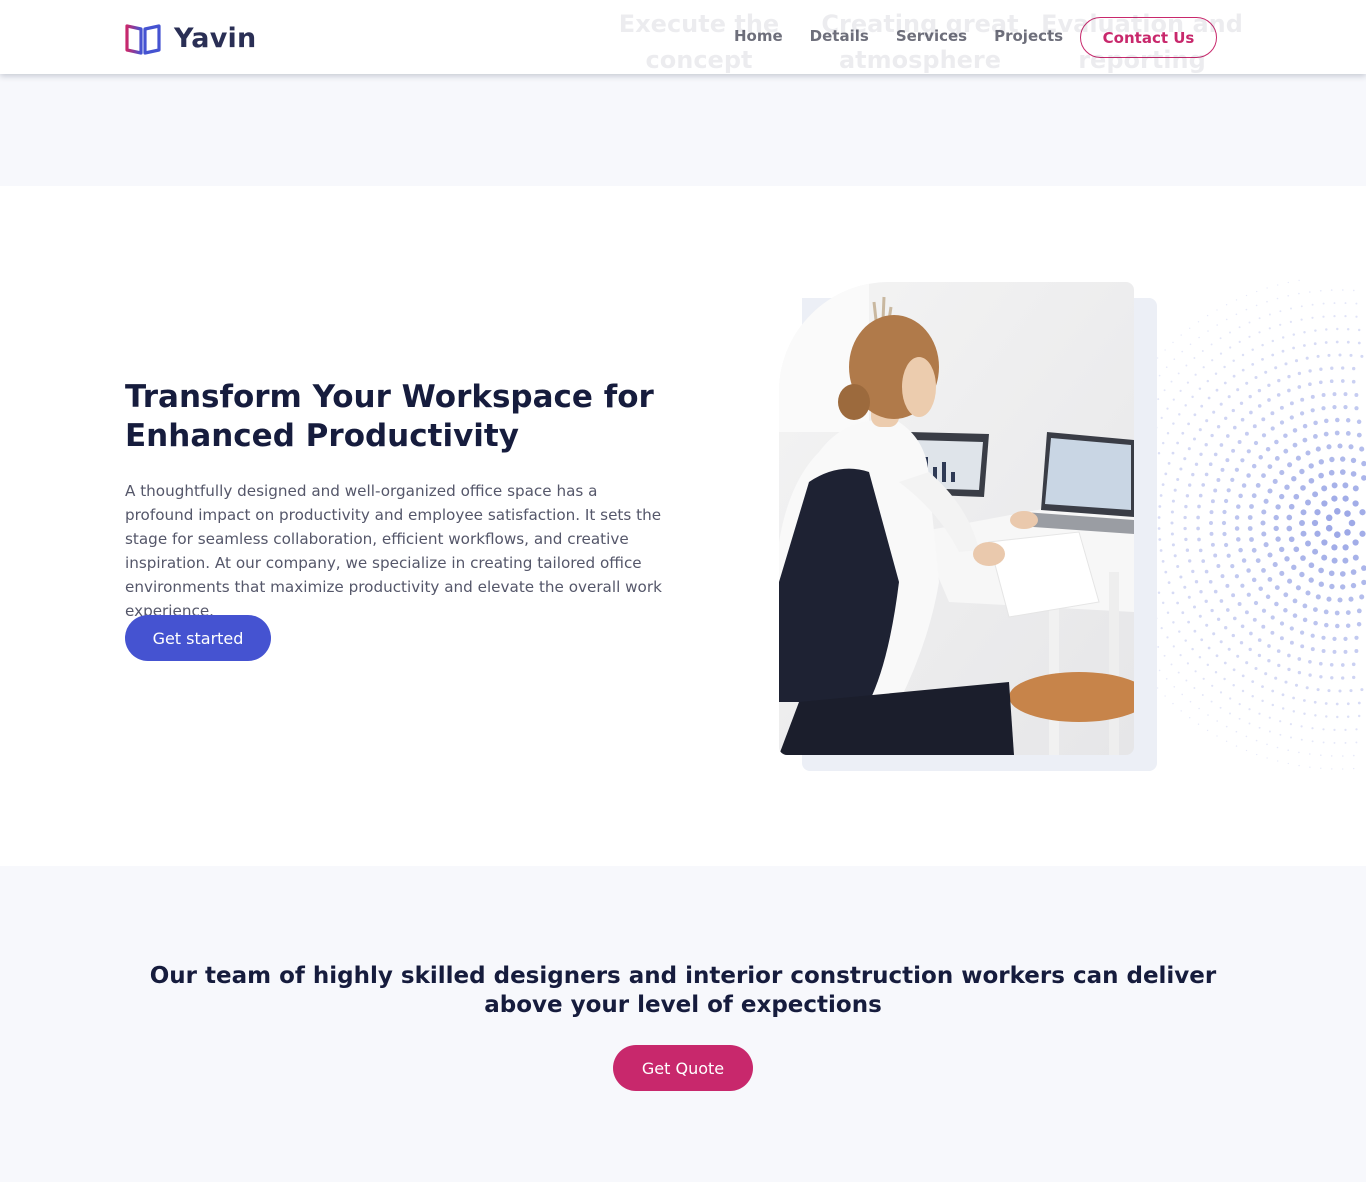 The image size is (1366, 1182). I want to click on nav-details: Details, so click(839, 36).